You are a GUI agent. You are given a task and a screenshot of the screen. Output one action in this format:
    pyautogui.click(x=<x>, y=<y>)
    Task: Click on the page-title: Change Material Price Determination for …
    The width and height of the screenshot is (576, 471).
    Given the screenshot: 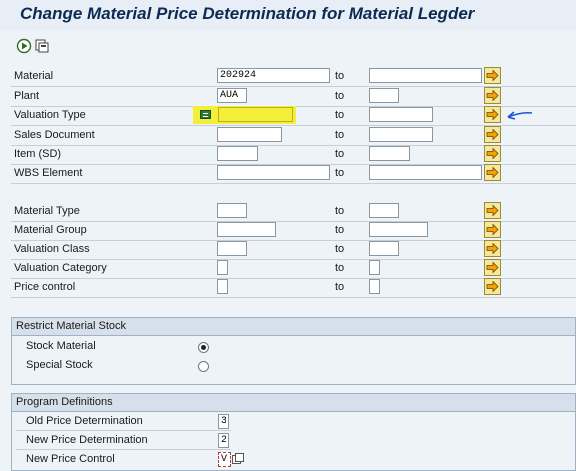 What is the action you would take?
    pyautogui.click(x=247, y=13)
    